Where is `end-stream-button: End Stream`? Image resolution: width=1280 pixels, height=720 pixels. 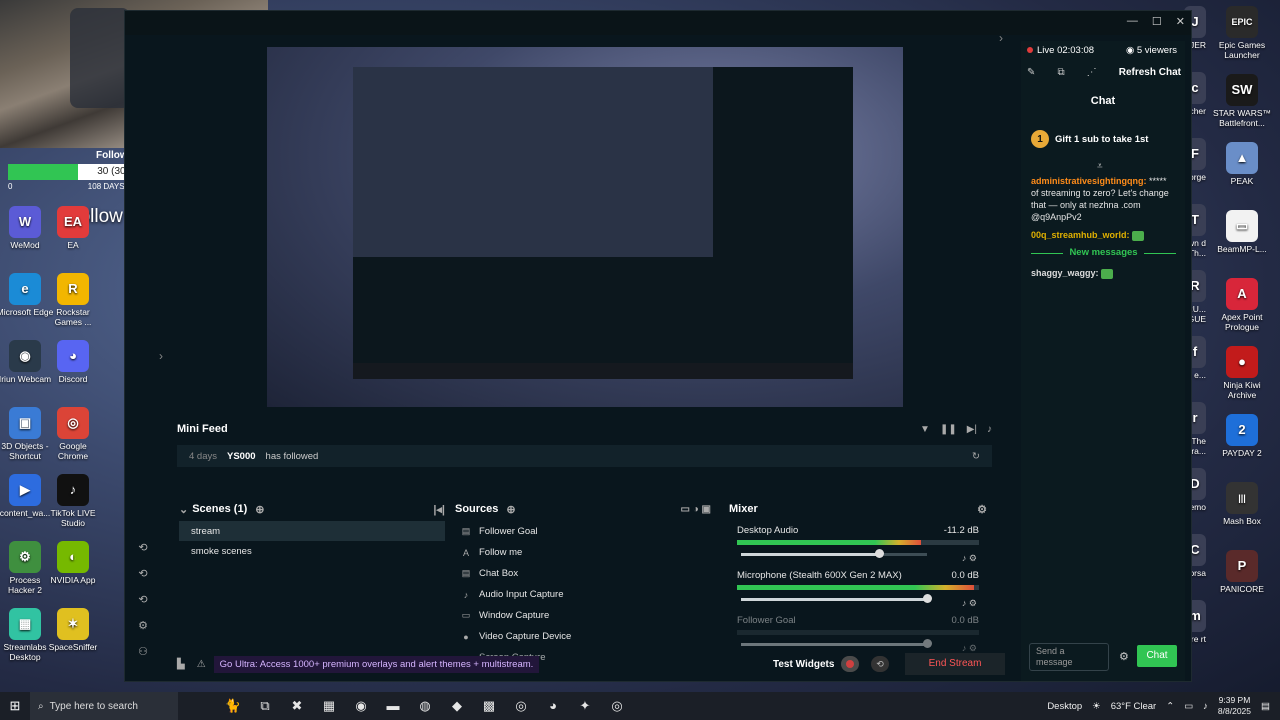
end-stream-button: End Stream is located at coordinates (955, 664).